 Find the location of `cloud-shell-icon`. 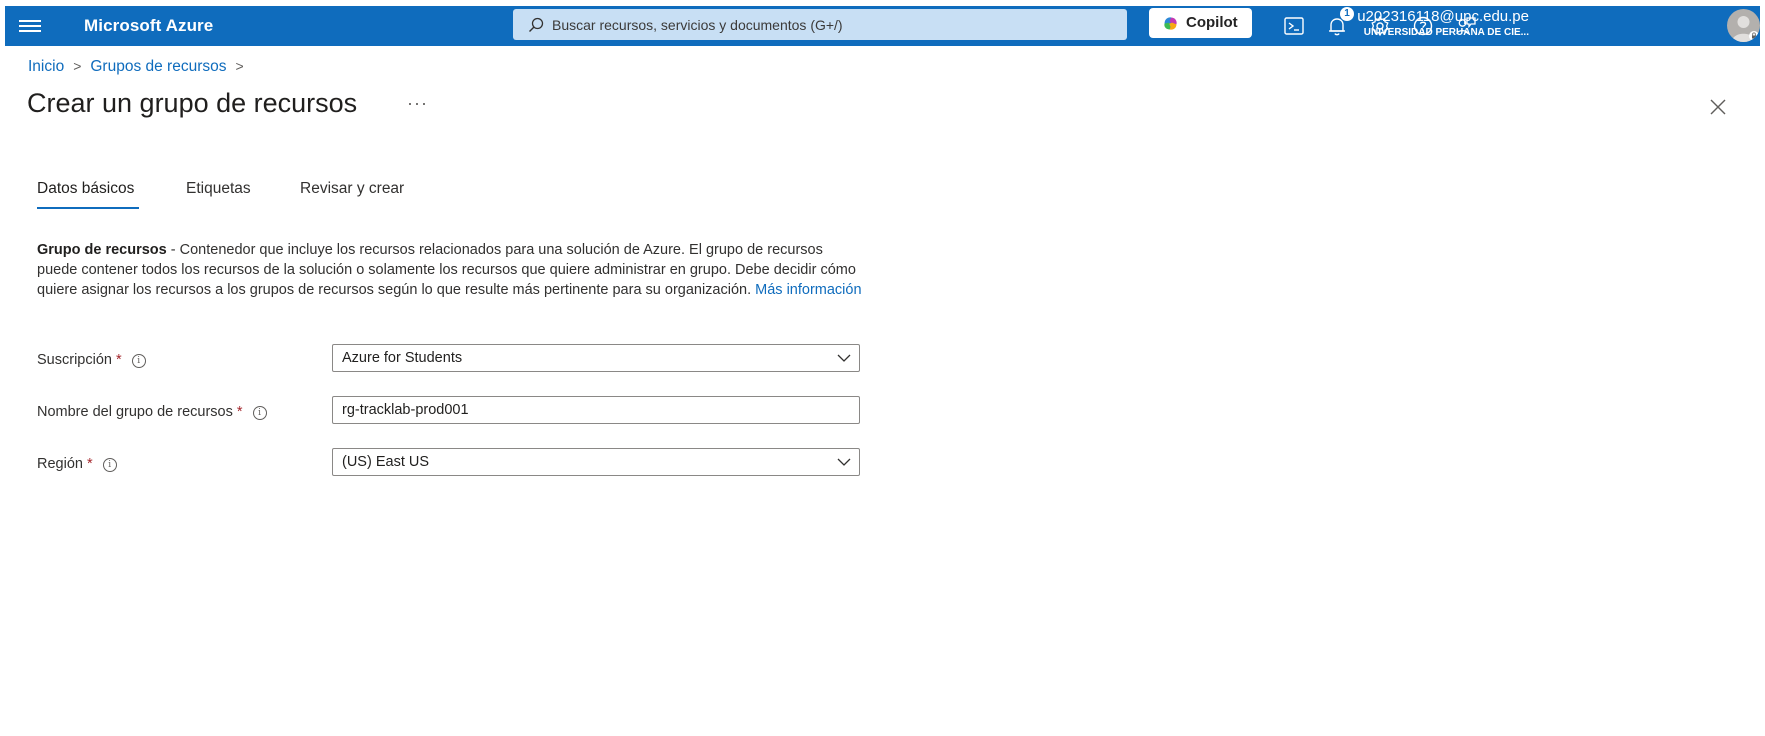

cloud-shell-icon is located at coordinates (1294, 26).